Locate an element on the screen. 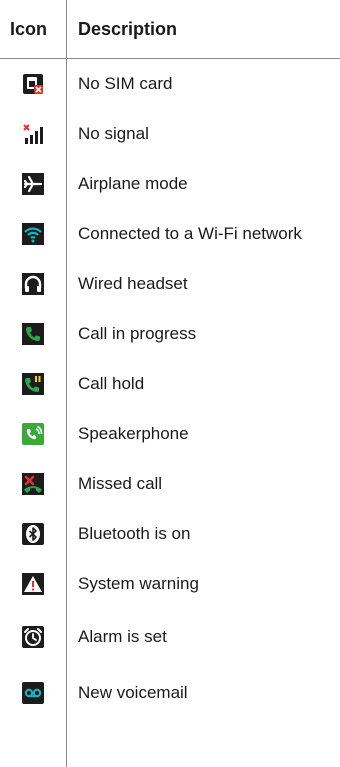  warning-icon is located at coordinates (33, 584).